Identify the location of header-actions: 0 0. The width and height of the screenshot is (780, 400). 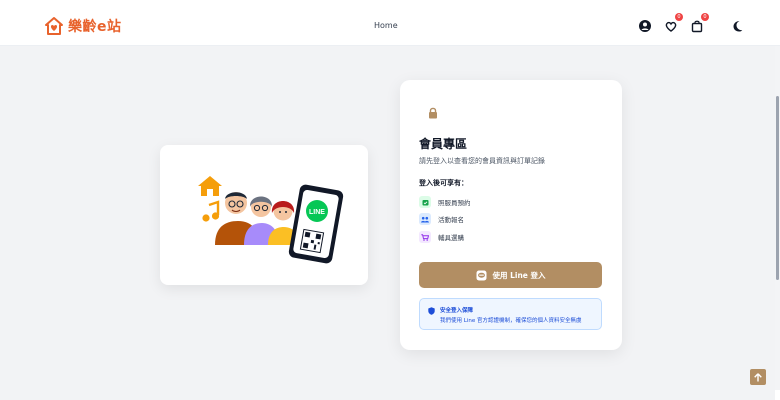
(691, 23).